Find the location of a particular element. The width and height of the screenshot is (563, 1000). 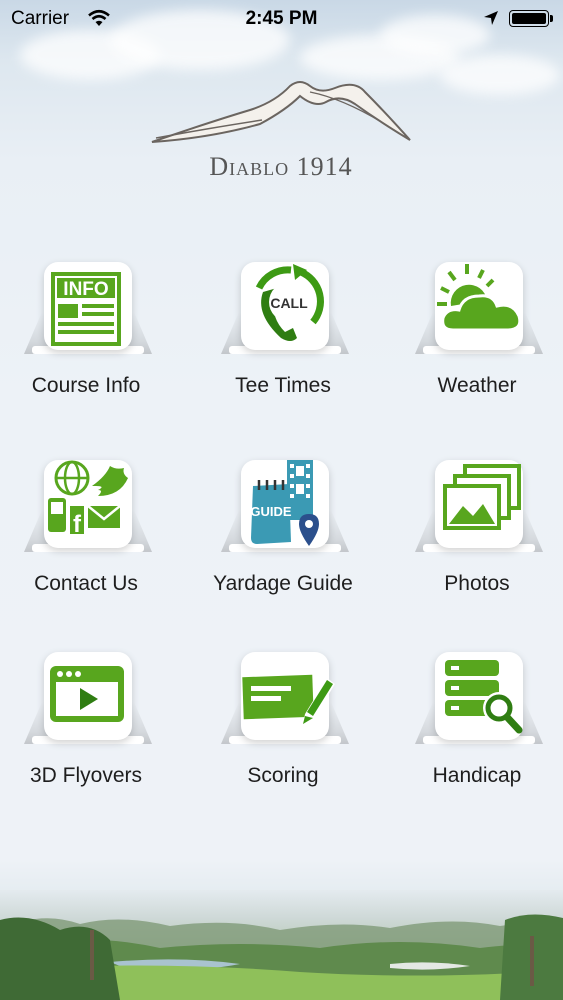

contact-us-tile: f Contact Us is located at coordinates (88, 545).